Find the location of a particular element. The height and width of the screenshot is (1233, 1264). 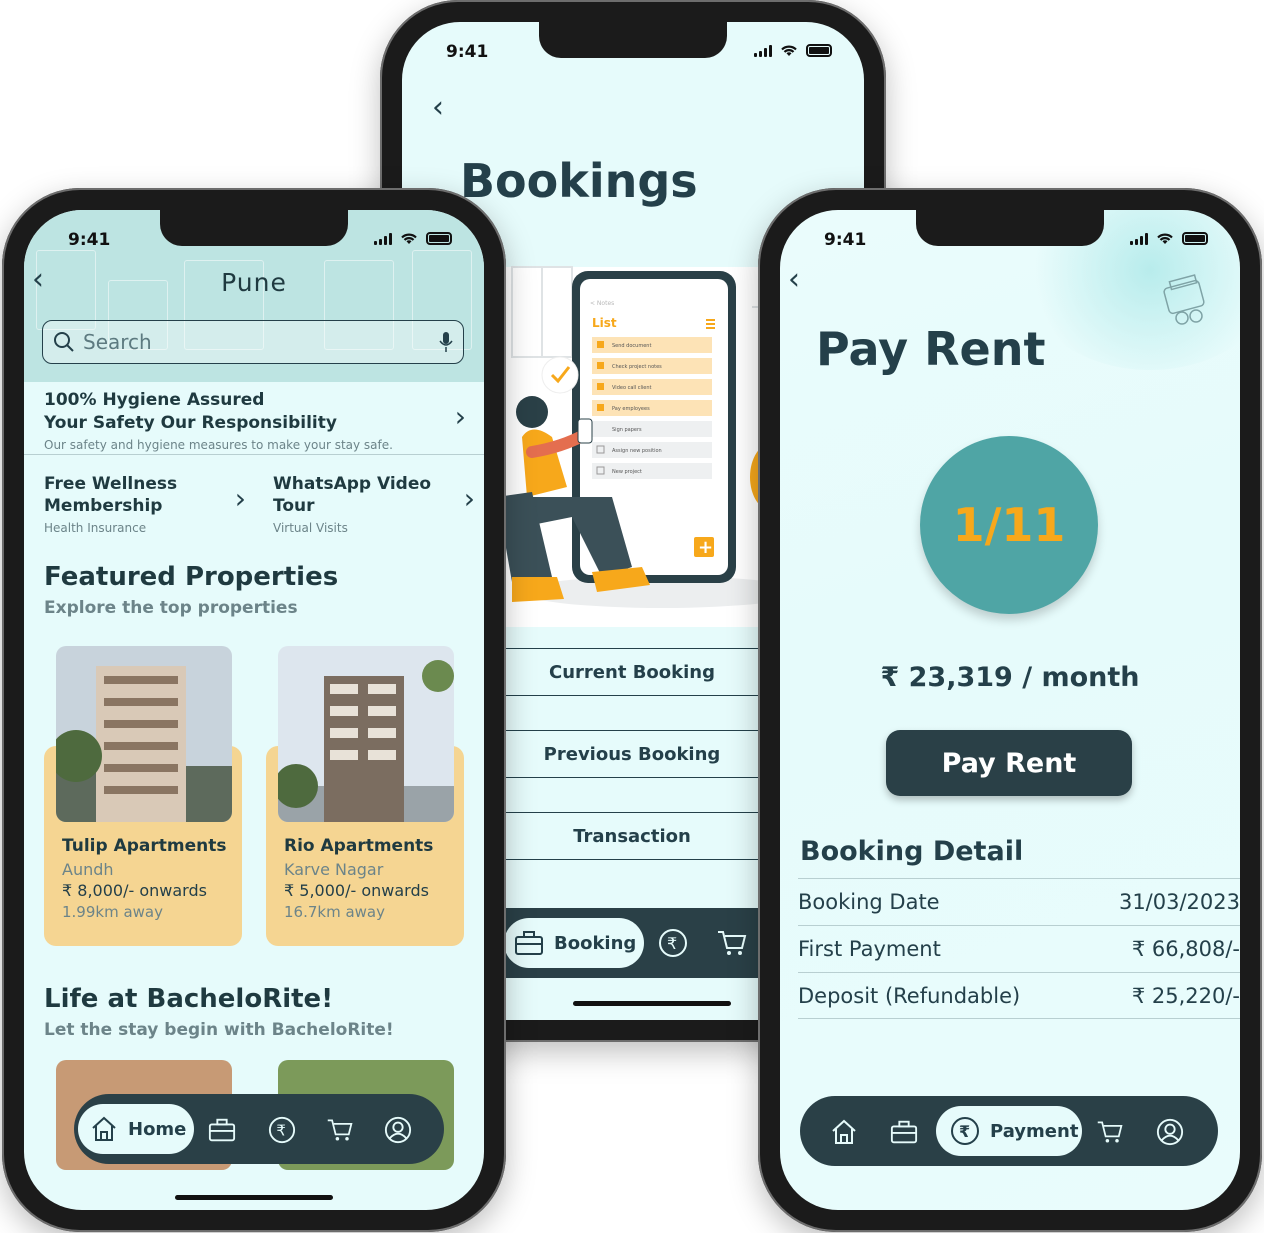

section-title: Featured Properties is located at coordinates (191, 577).